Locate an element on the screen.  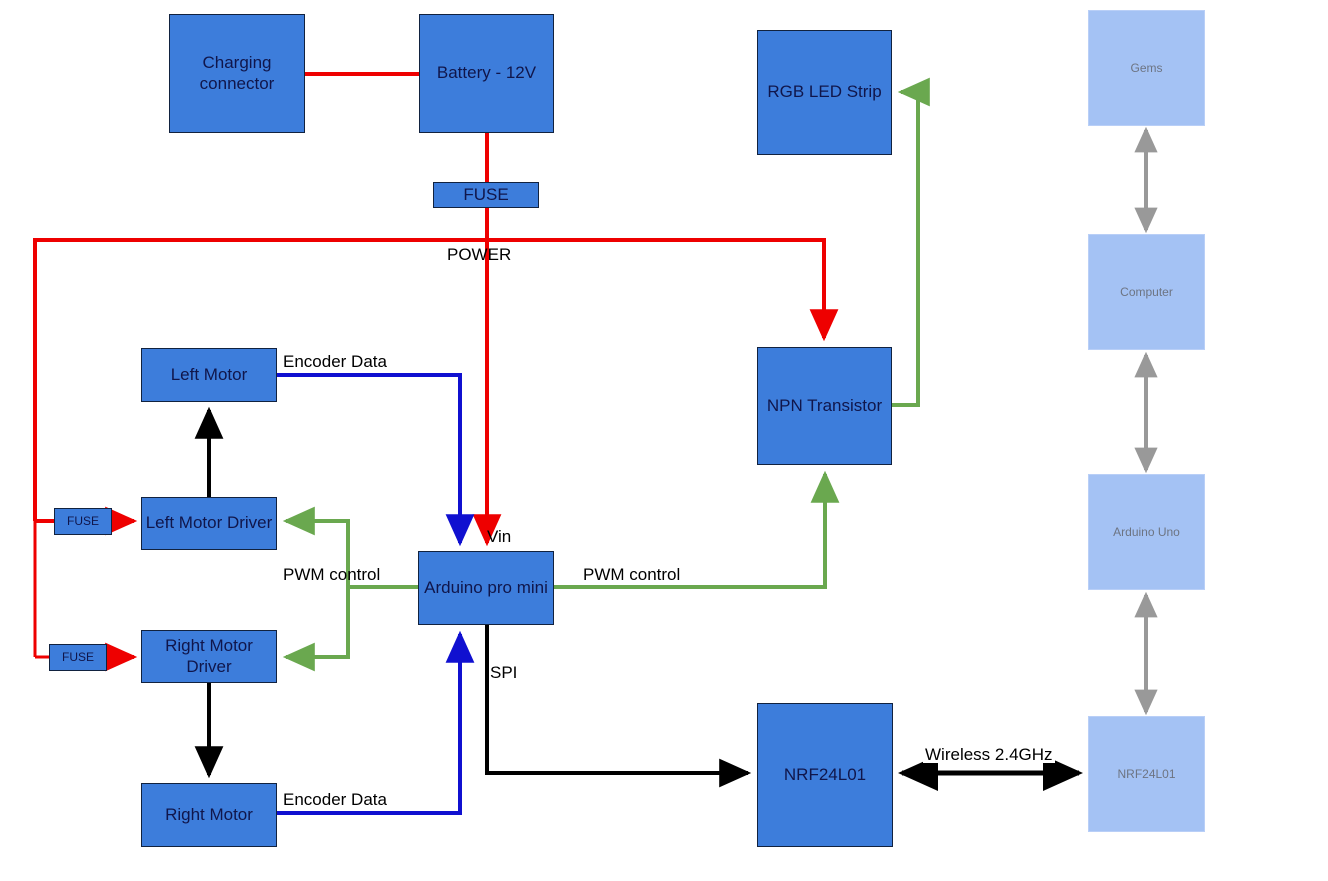
node-computer: Computer is located at coordinates (1146, 292).